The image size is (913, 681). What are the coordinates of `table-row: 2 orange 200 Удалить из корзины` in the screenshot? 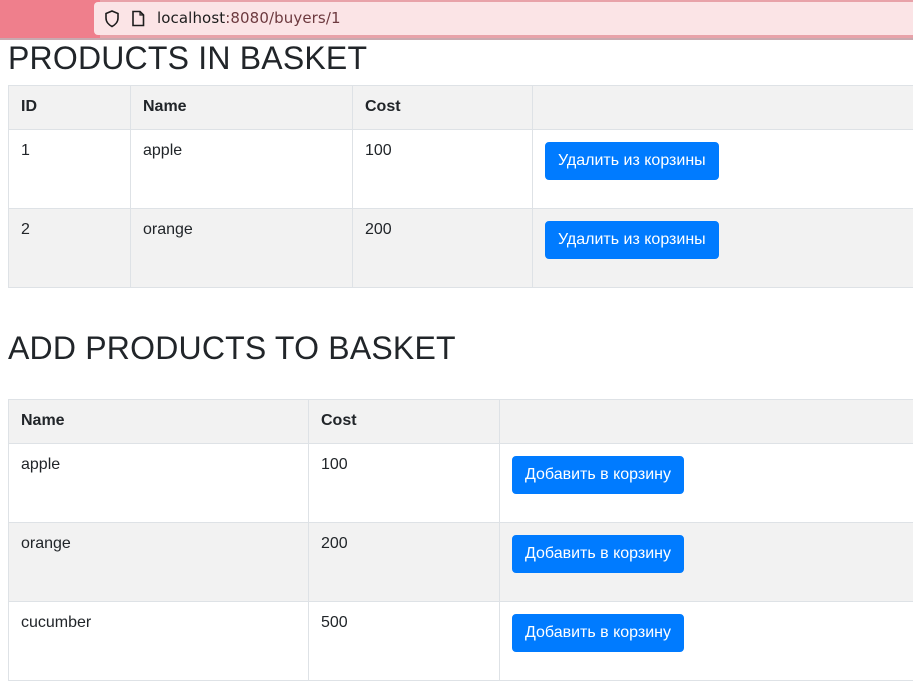 It's located at (460, 248).